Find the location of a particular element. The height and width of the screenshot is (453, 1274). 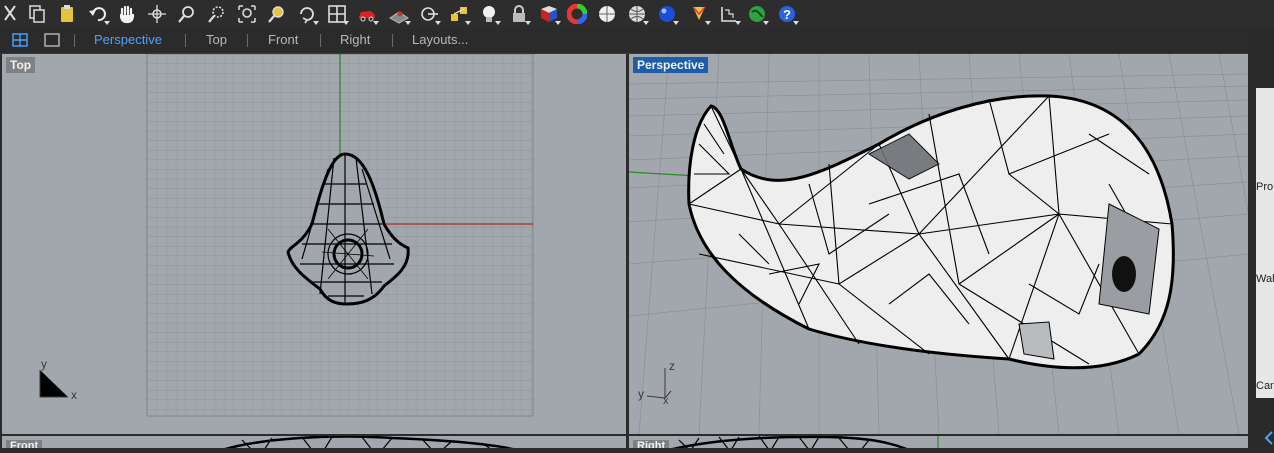

snap-icon is located at coordinates (459, 14).